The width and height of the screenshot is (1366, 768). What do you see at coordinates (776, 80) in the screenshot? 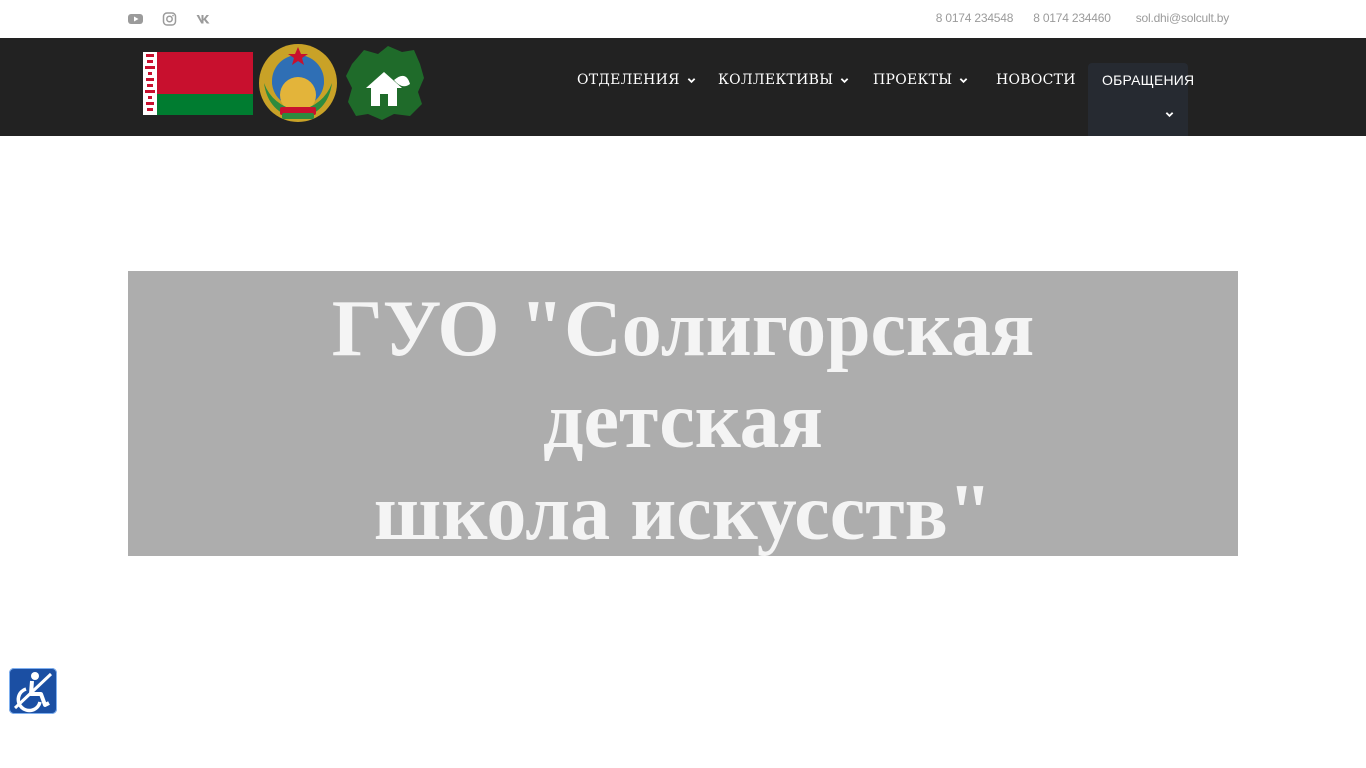
I see `nav-item-label: КОЛЛЕКТИВЫ` at bounding box center [776, 80].